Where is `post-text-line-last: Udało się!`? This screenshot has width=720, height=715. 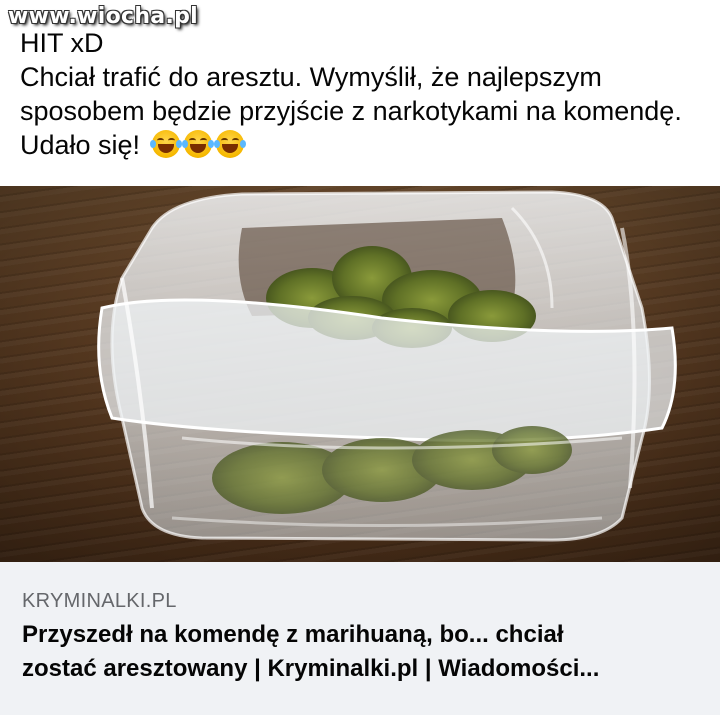 post-text-line-last: Udało się! is located at coordinates (365, 145).